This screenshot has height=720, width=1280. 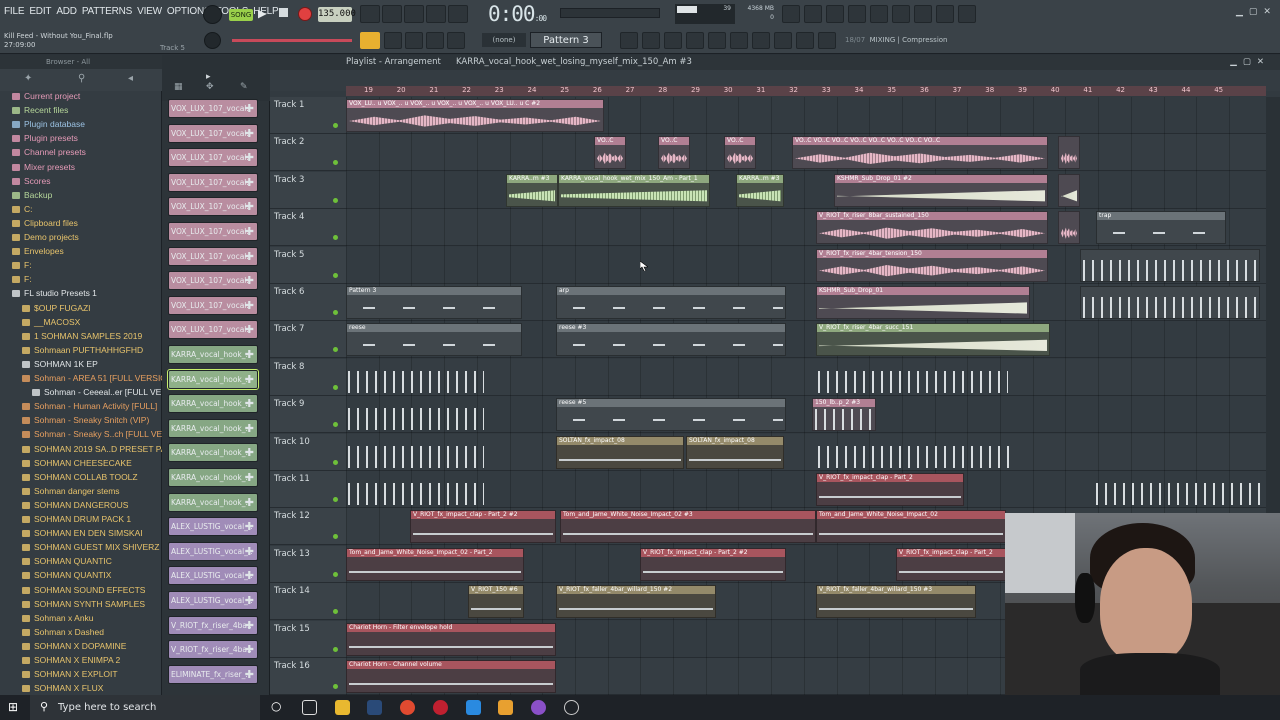 What do you see at coordinates (932, 228) in the screenshot?
I see `playlist-clip: V_RIOT_fx_riser_8bar_sustained_150` at bounding box center [932, 228].